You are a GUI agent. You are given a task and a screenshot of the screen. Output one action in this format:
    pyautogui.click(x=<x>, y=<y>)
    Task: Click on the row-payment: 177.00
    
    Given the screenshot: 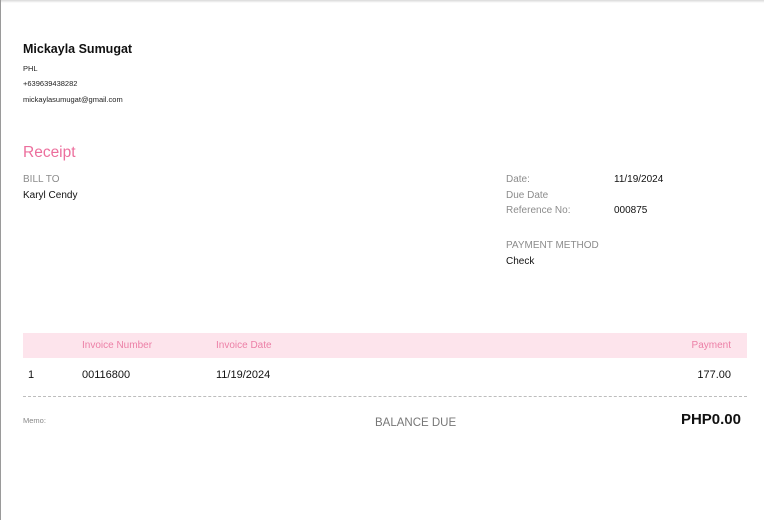 What is the action you would take?
    pyautogui.click(x=714, y=375)
    